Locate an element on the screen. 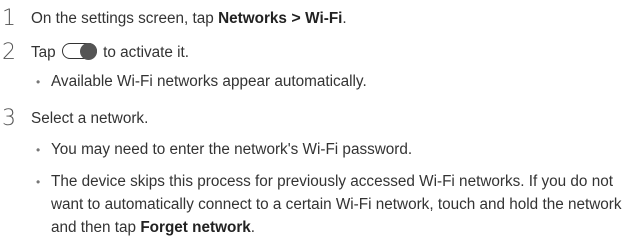 This screenshot has height=243, width=643. toggle-switch-icon is located at coordinates (79, 51).